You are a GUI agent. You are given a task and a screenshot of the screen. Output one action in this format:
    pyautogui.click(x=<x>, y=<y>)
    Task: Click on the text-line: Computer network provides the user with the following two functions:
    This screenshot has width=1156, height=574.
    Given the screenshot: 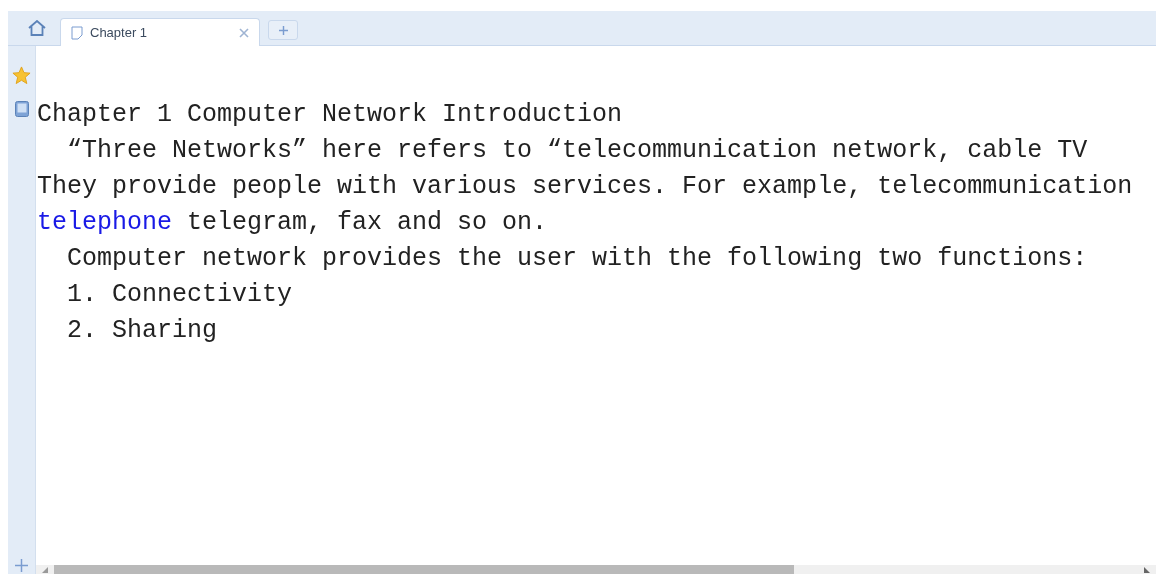 What is the action you would take?
    pyautogui.click(x=577, y=259)
    